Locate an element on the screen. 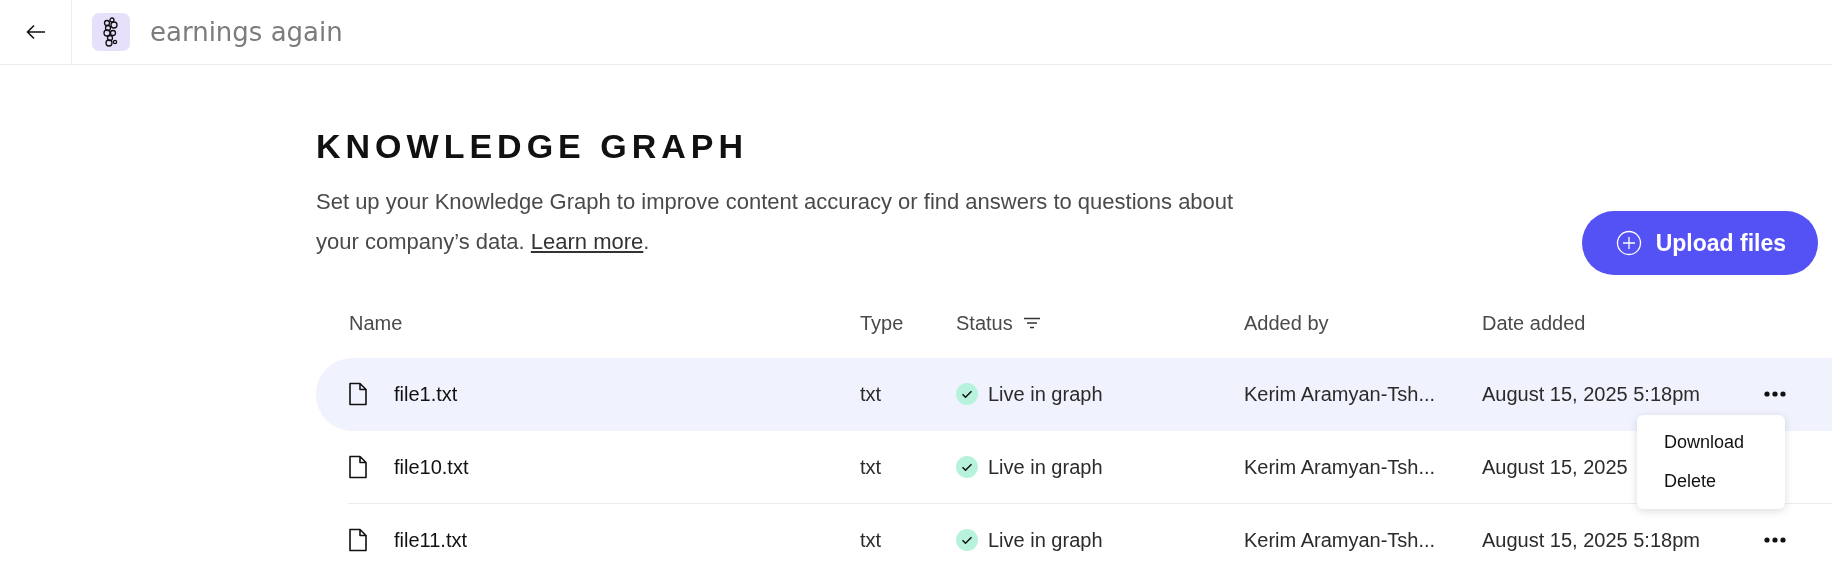  graph-logo-icon is located at coordinates (111, 32).